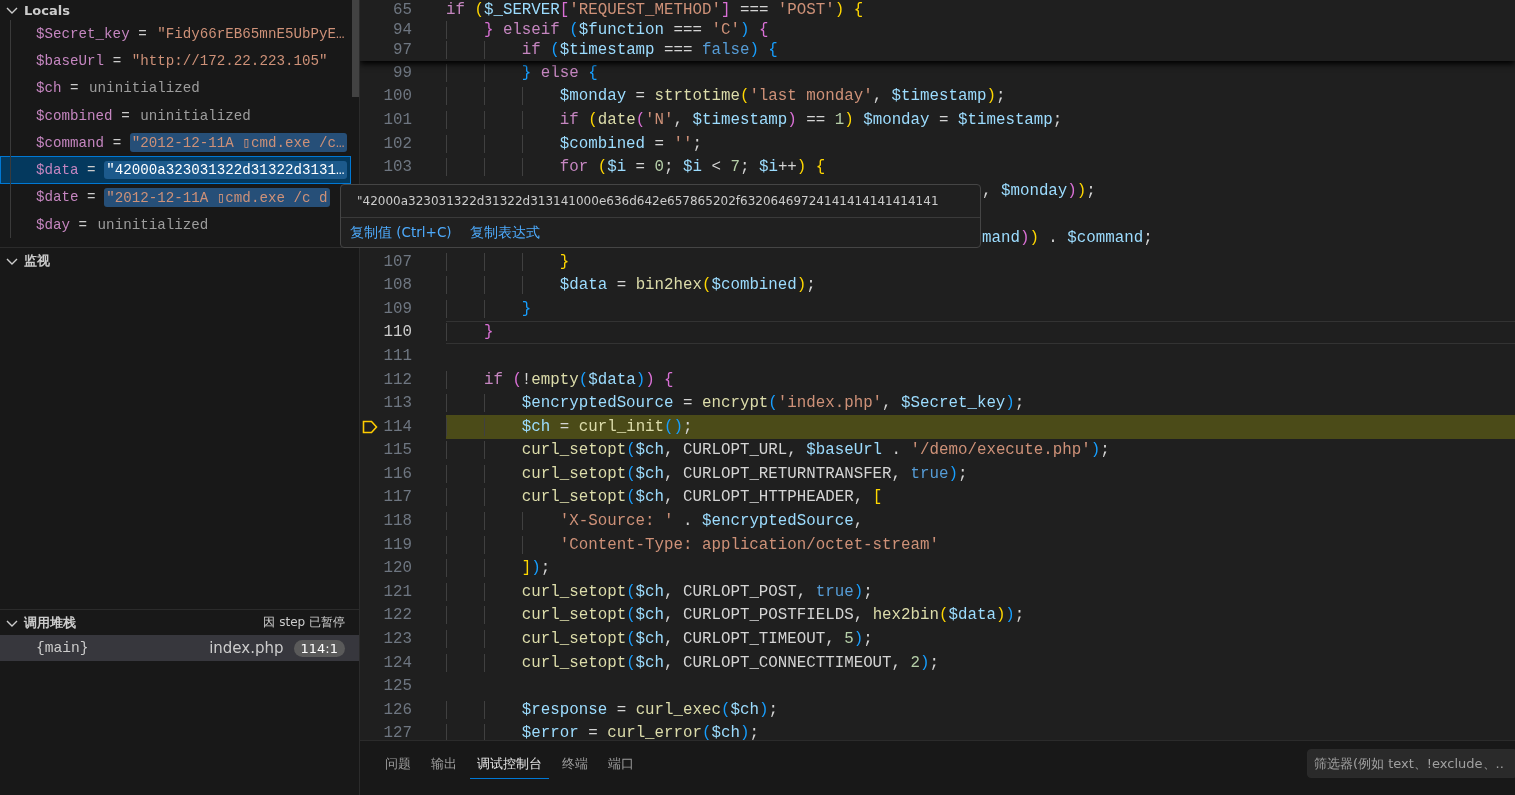 This screenshot has height=795, width=1515. Describe the element at coordinates (397, 450) in the screenshot. I see `line-number: 115` at that location.